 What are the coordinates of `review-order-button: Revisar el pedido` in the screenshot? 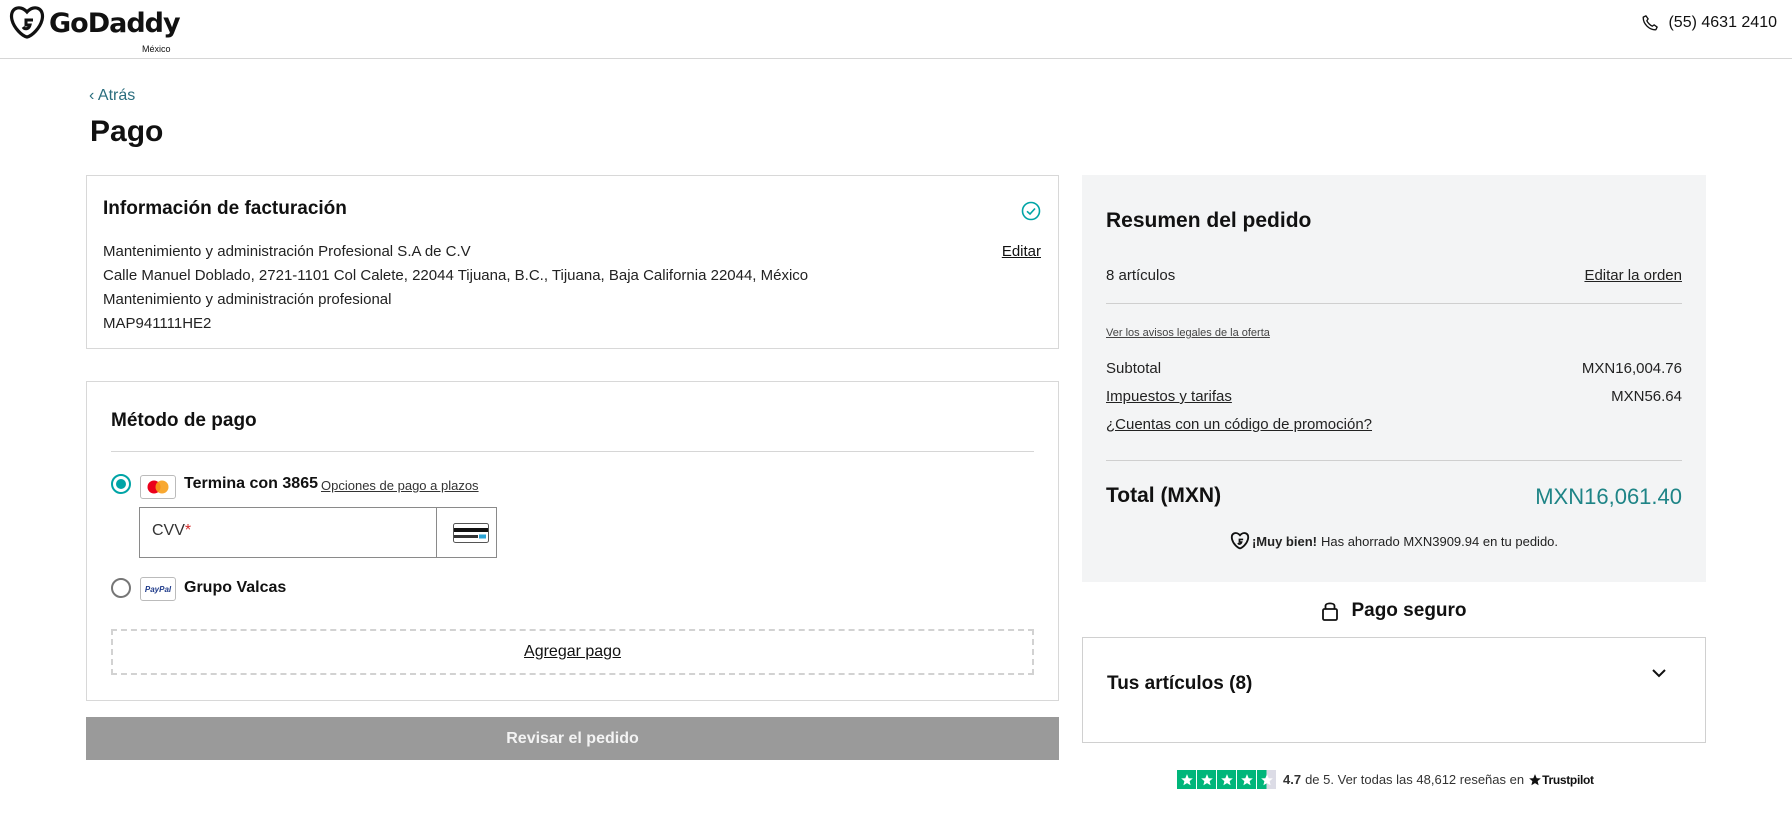 It's located at (572, 738).